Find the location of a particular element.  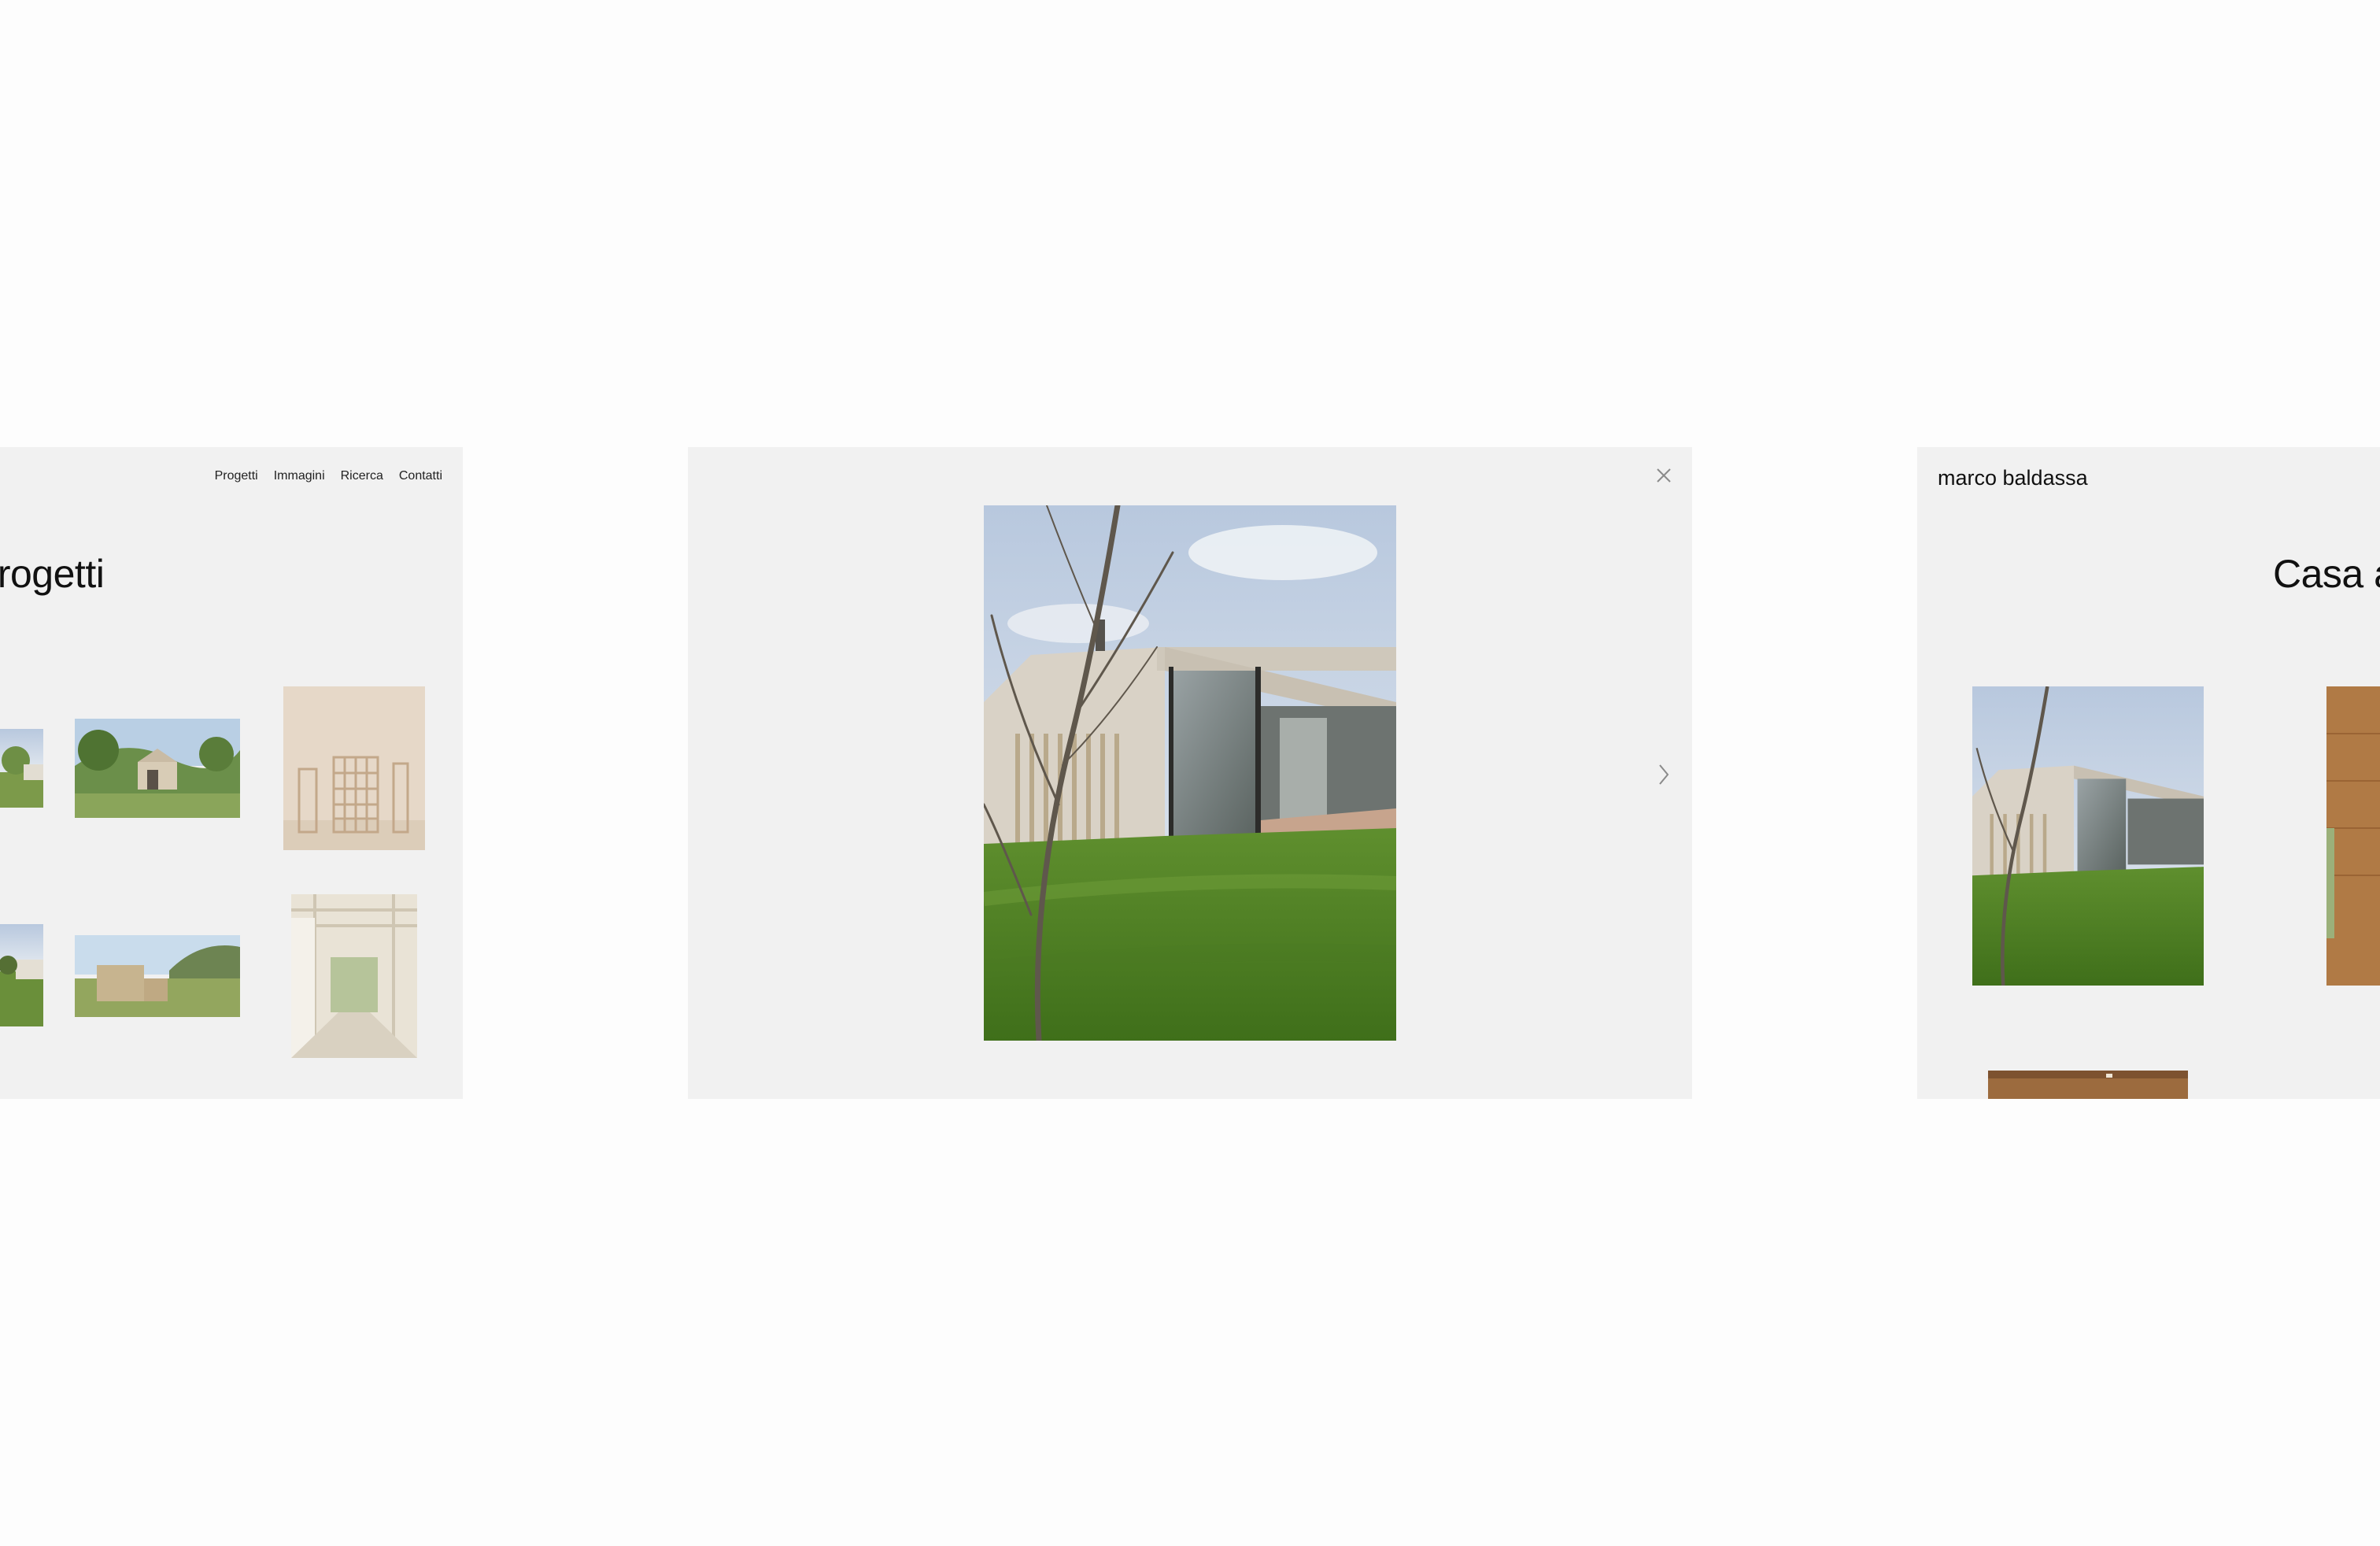

nav-contatti: Contatti is located at coordinates (420, 476).